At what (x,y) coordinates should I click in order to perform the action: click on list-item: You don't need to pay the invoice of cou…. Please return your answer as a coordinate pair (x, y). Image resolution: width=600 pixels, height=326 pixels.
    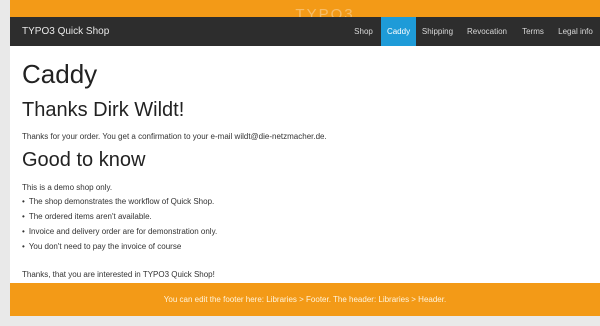
    Looking at the image, I should click on (119, 249).